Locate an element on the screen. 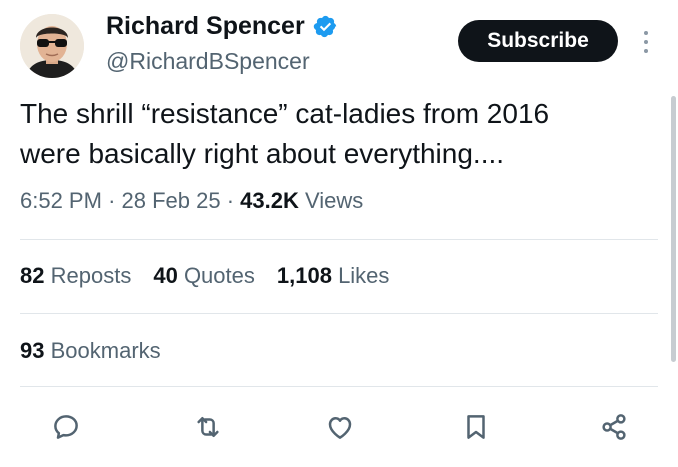 The width and height of the screenshot is (678, 467). repost-button is located at coordinates (208, 427).